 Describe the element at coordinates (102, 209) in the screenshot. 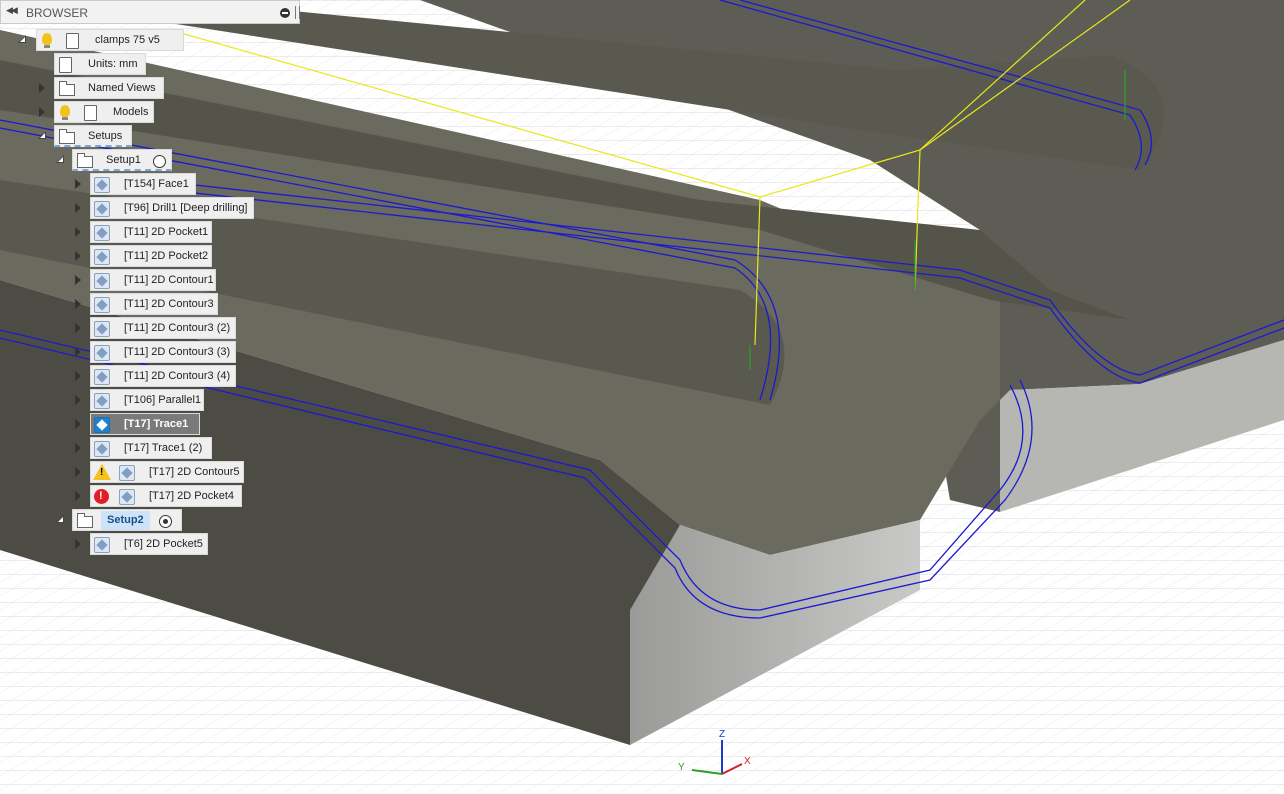

I see `drill-operation-icon` at that location.